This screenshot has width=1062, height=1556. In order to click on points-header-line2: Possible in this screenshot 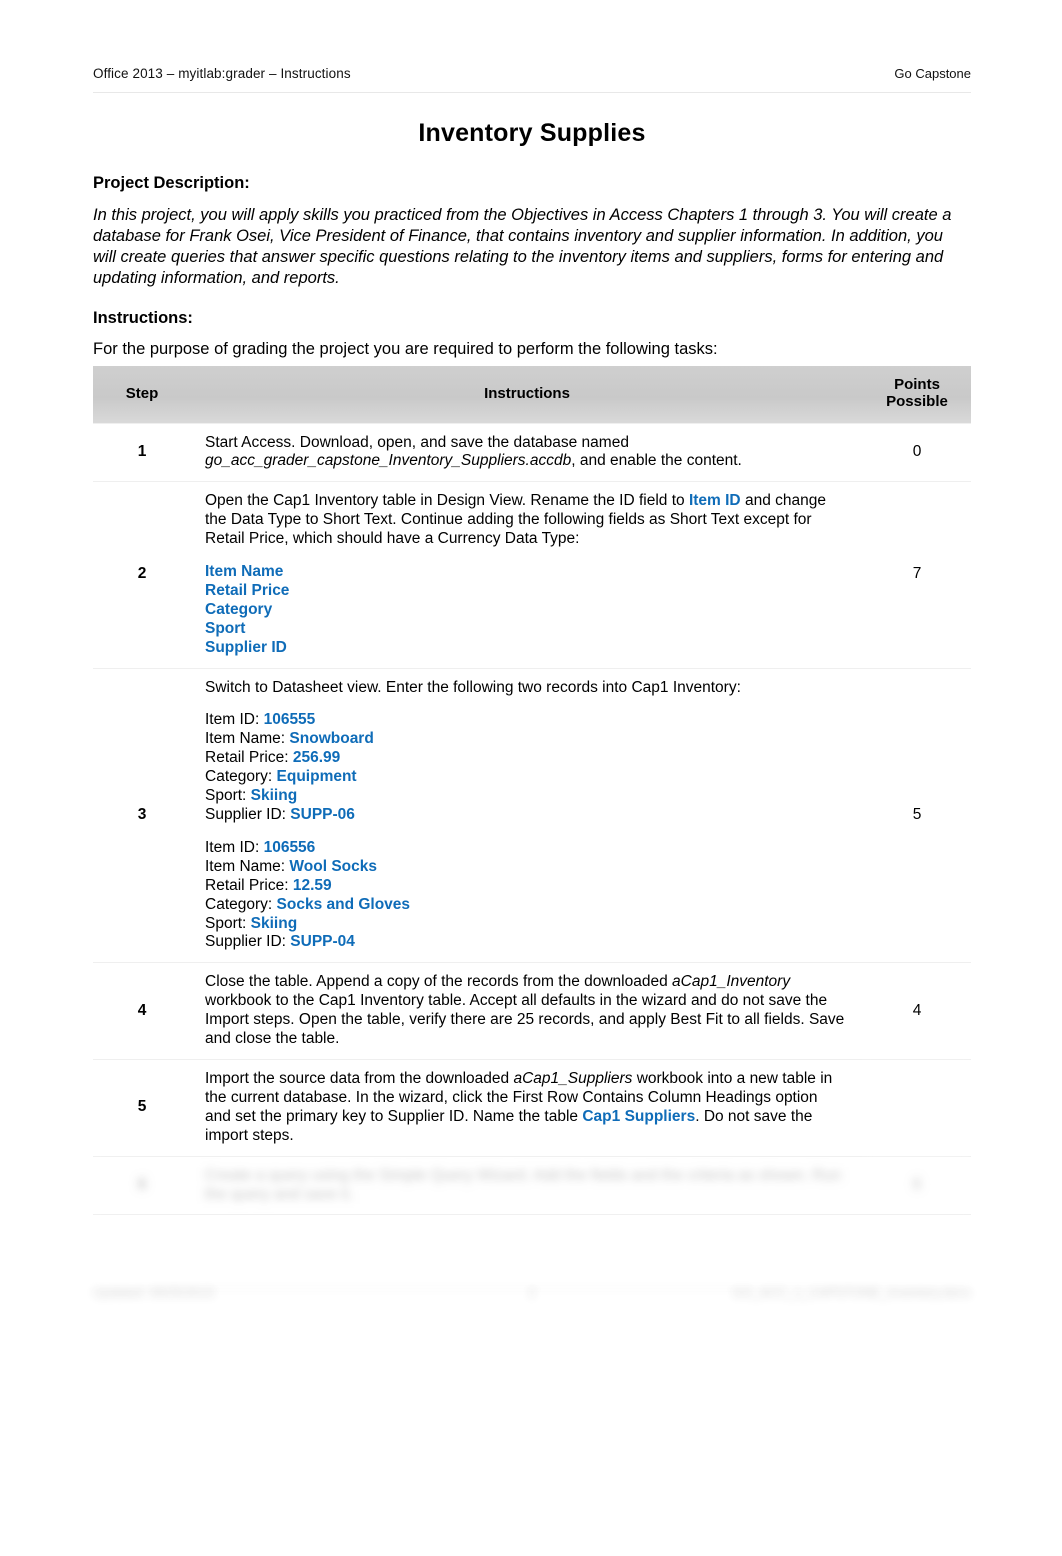, I will do `click(917, 402)`.